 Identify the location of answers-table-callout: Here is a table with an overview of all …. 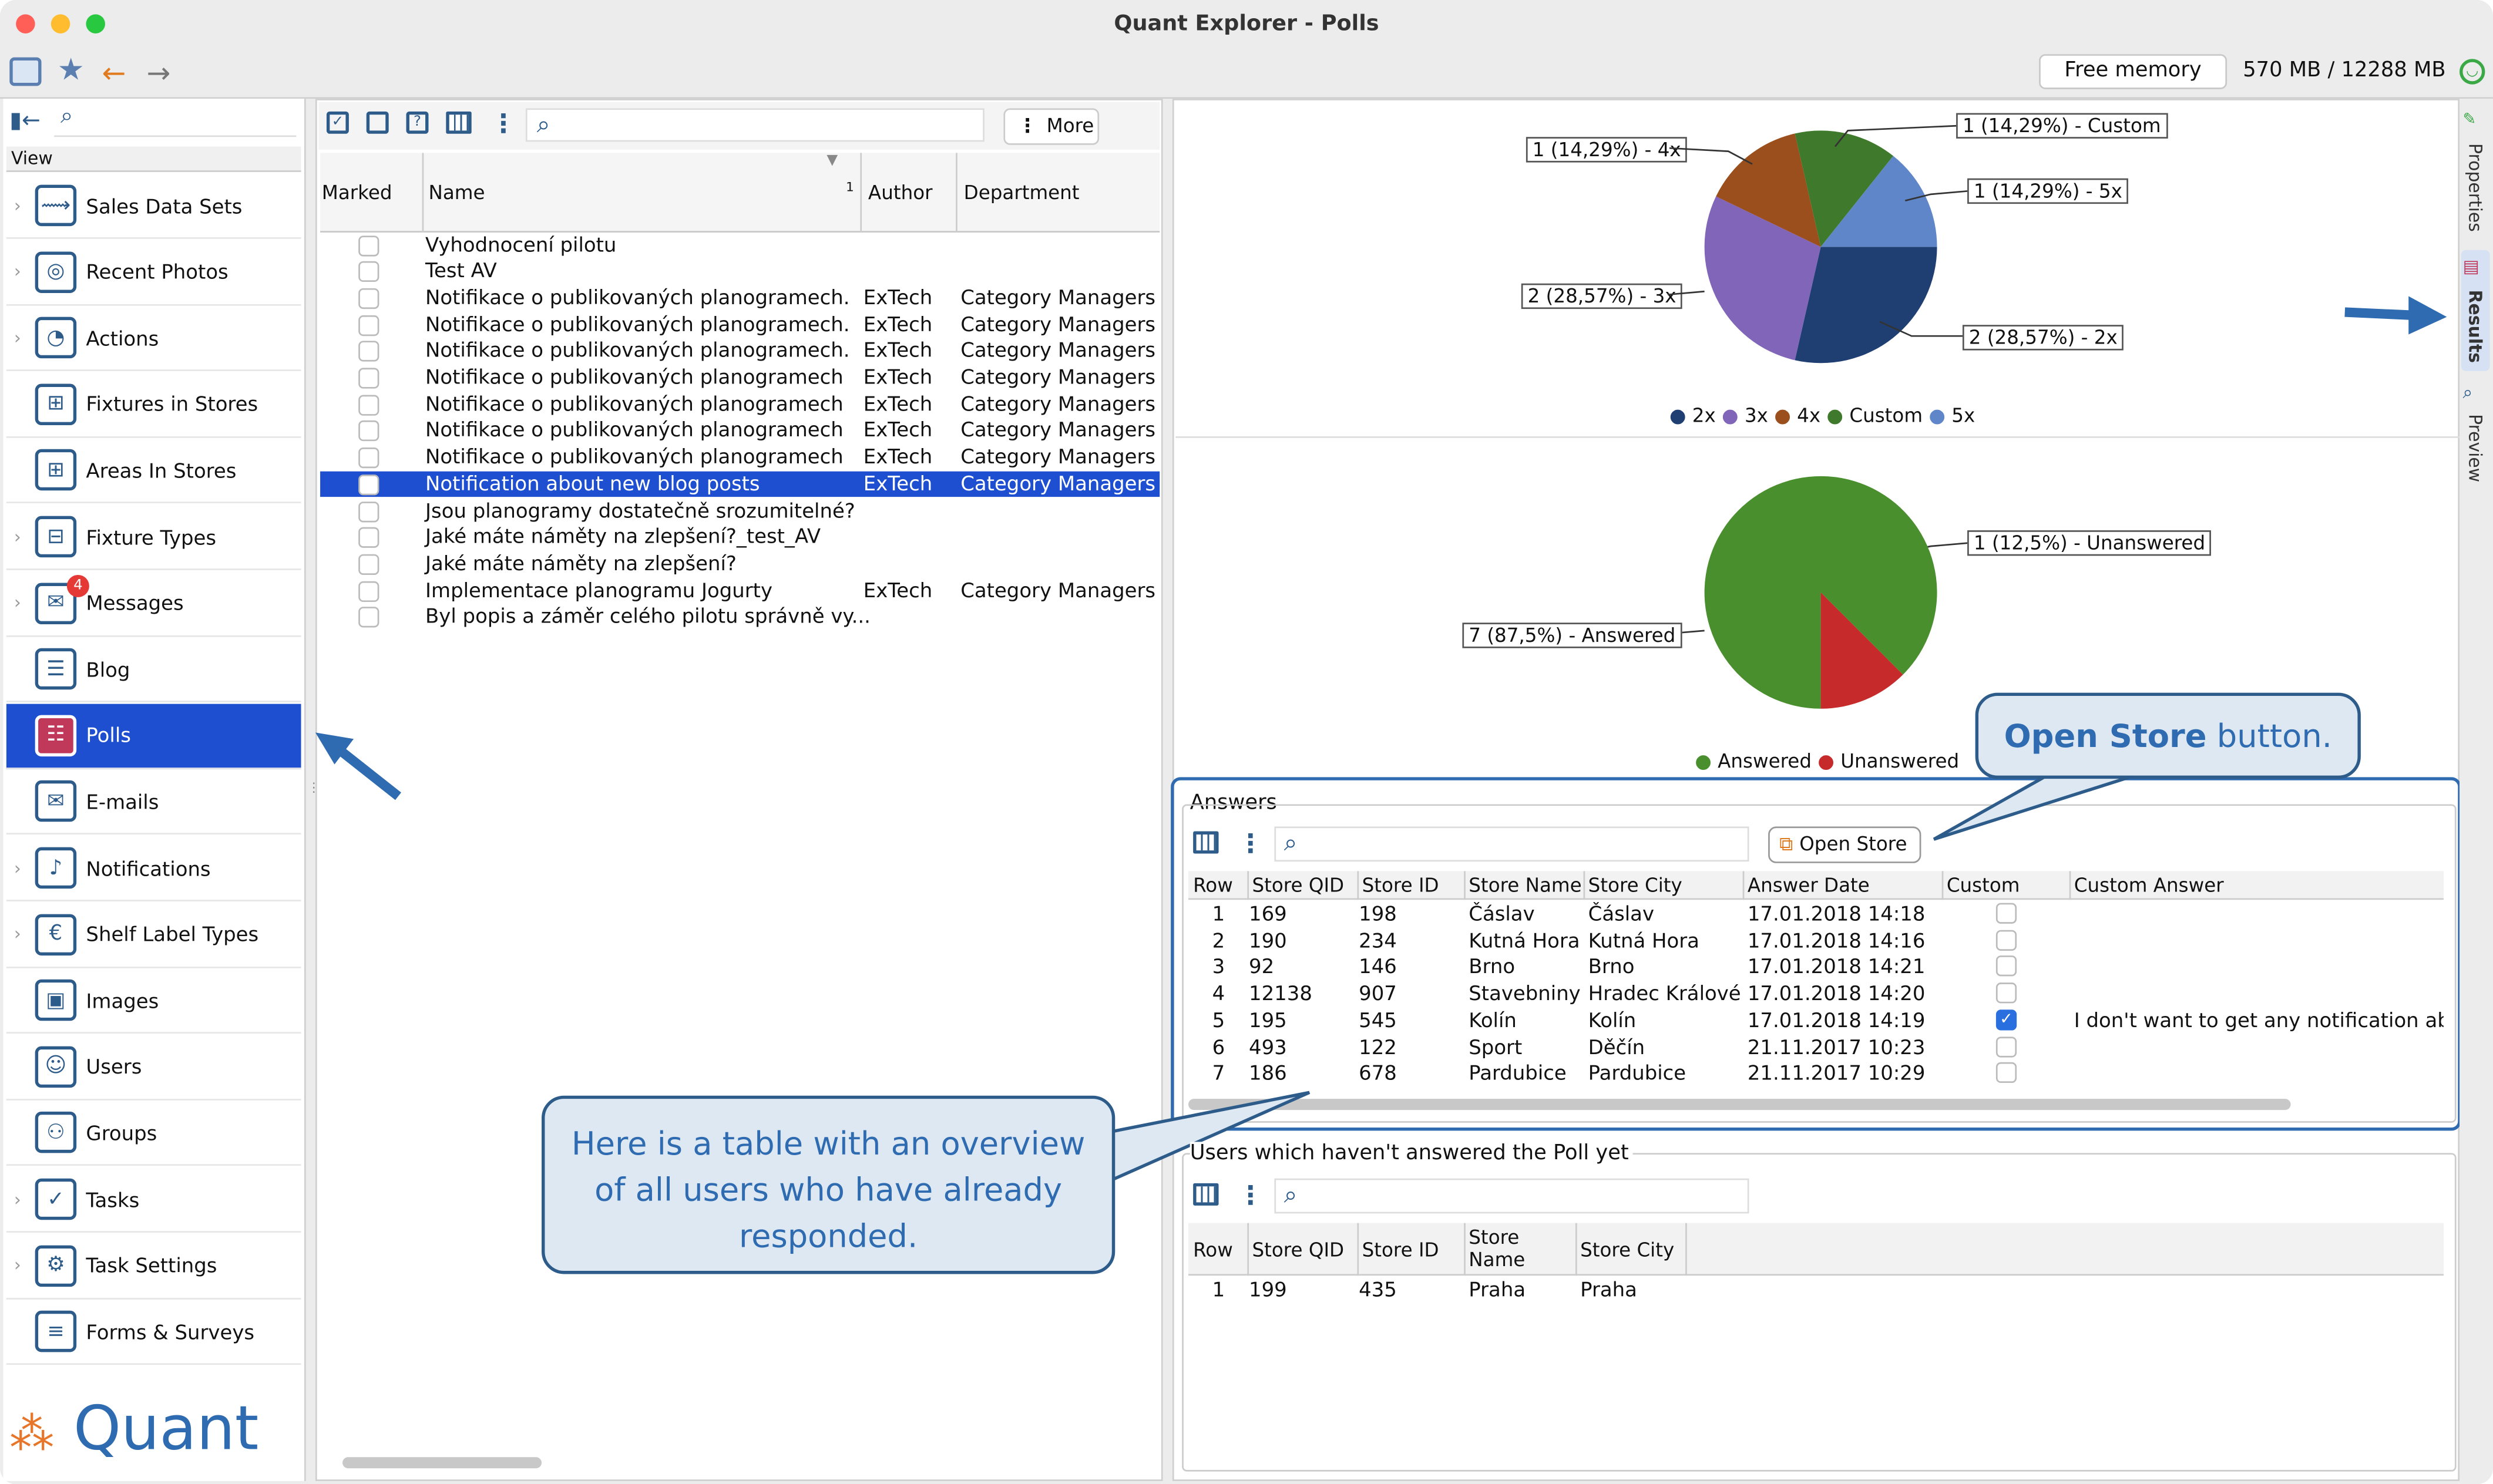
(829, 1184).